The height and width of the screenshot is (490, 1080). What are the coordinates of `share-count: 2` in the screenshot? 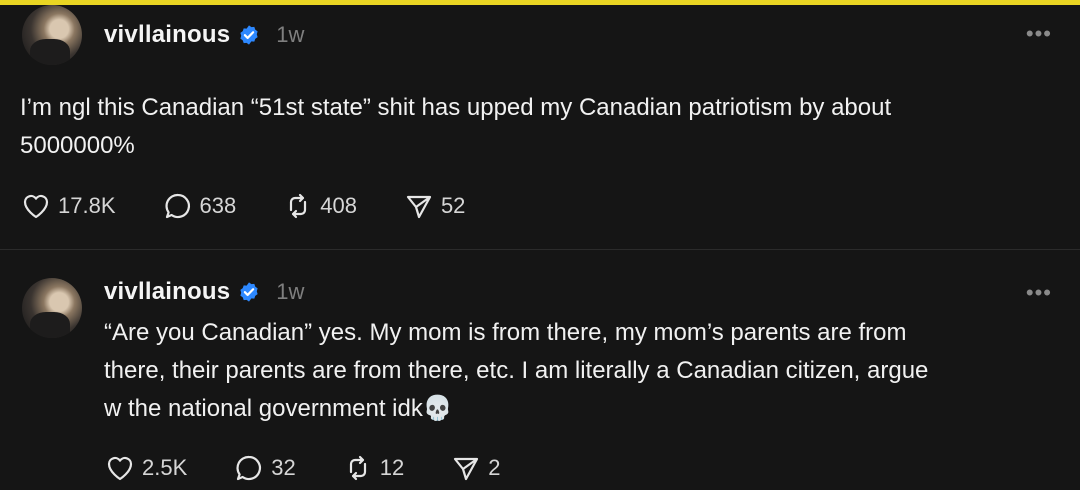 It's located at (494, 467).